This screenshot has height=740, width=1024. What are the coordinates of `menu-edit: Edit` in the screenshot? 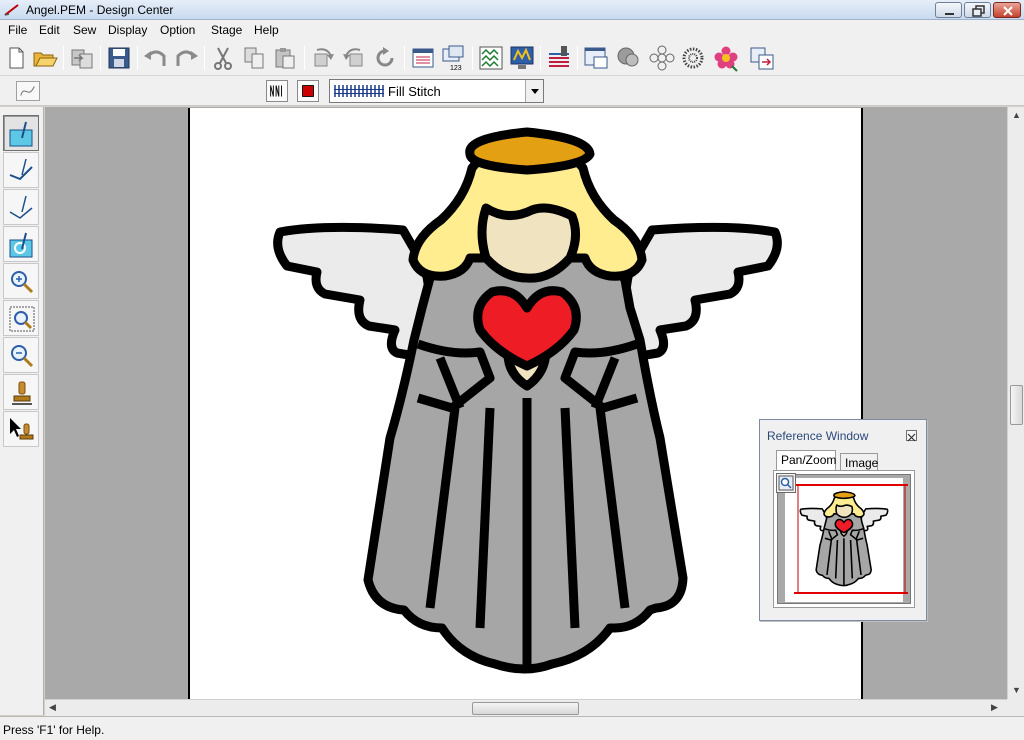 It's located at (49, 30).